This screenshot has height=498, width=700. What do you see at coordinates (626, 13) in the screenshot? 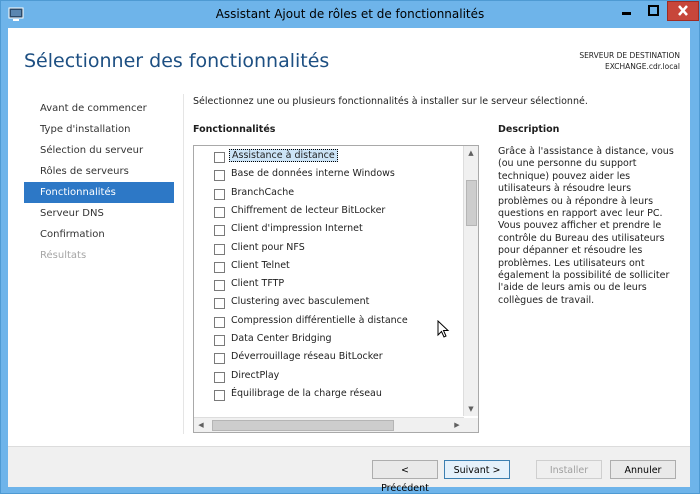
I see `minimize-icon` at bounding box center [626, 13].